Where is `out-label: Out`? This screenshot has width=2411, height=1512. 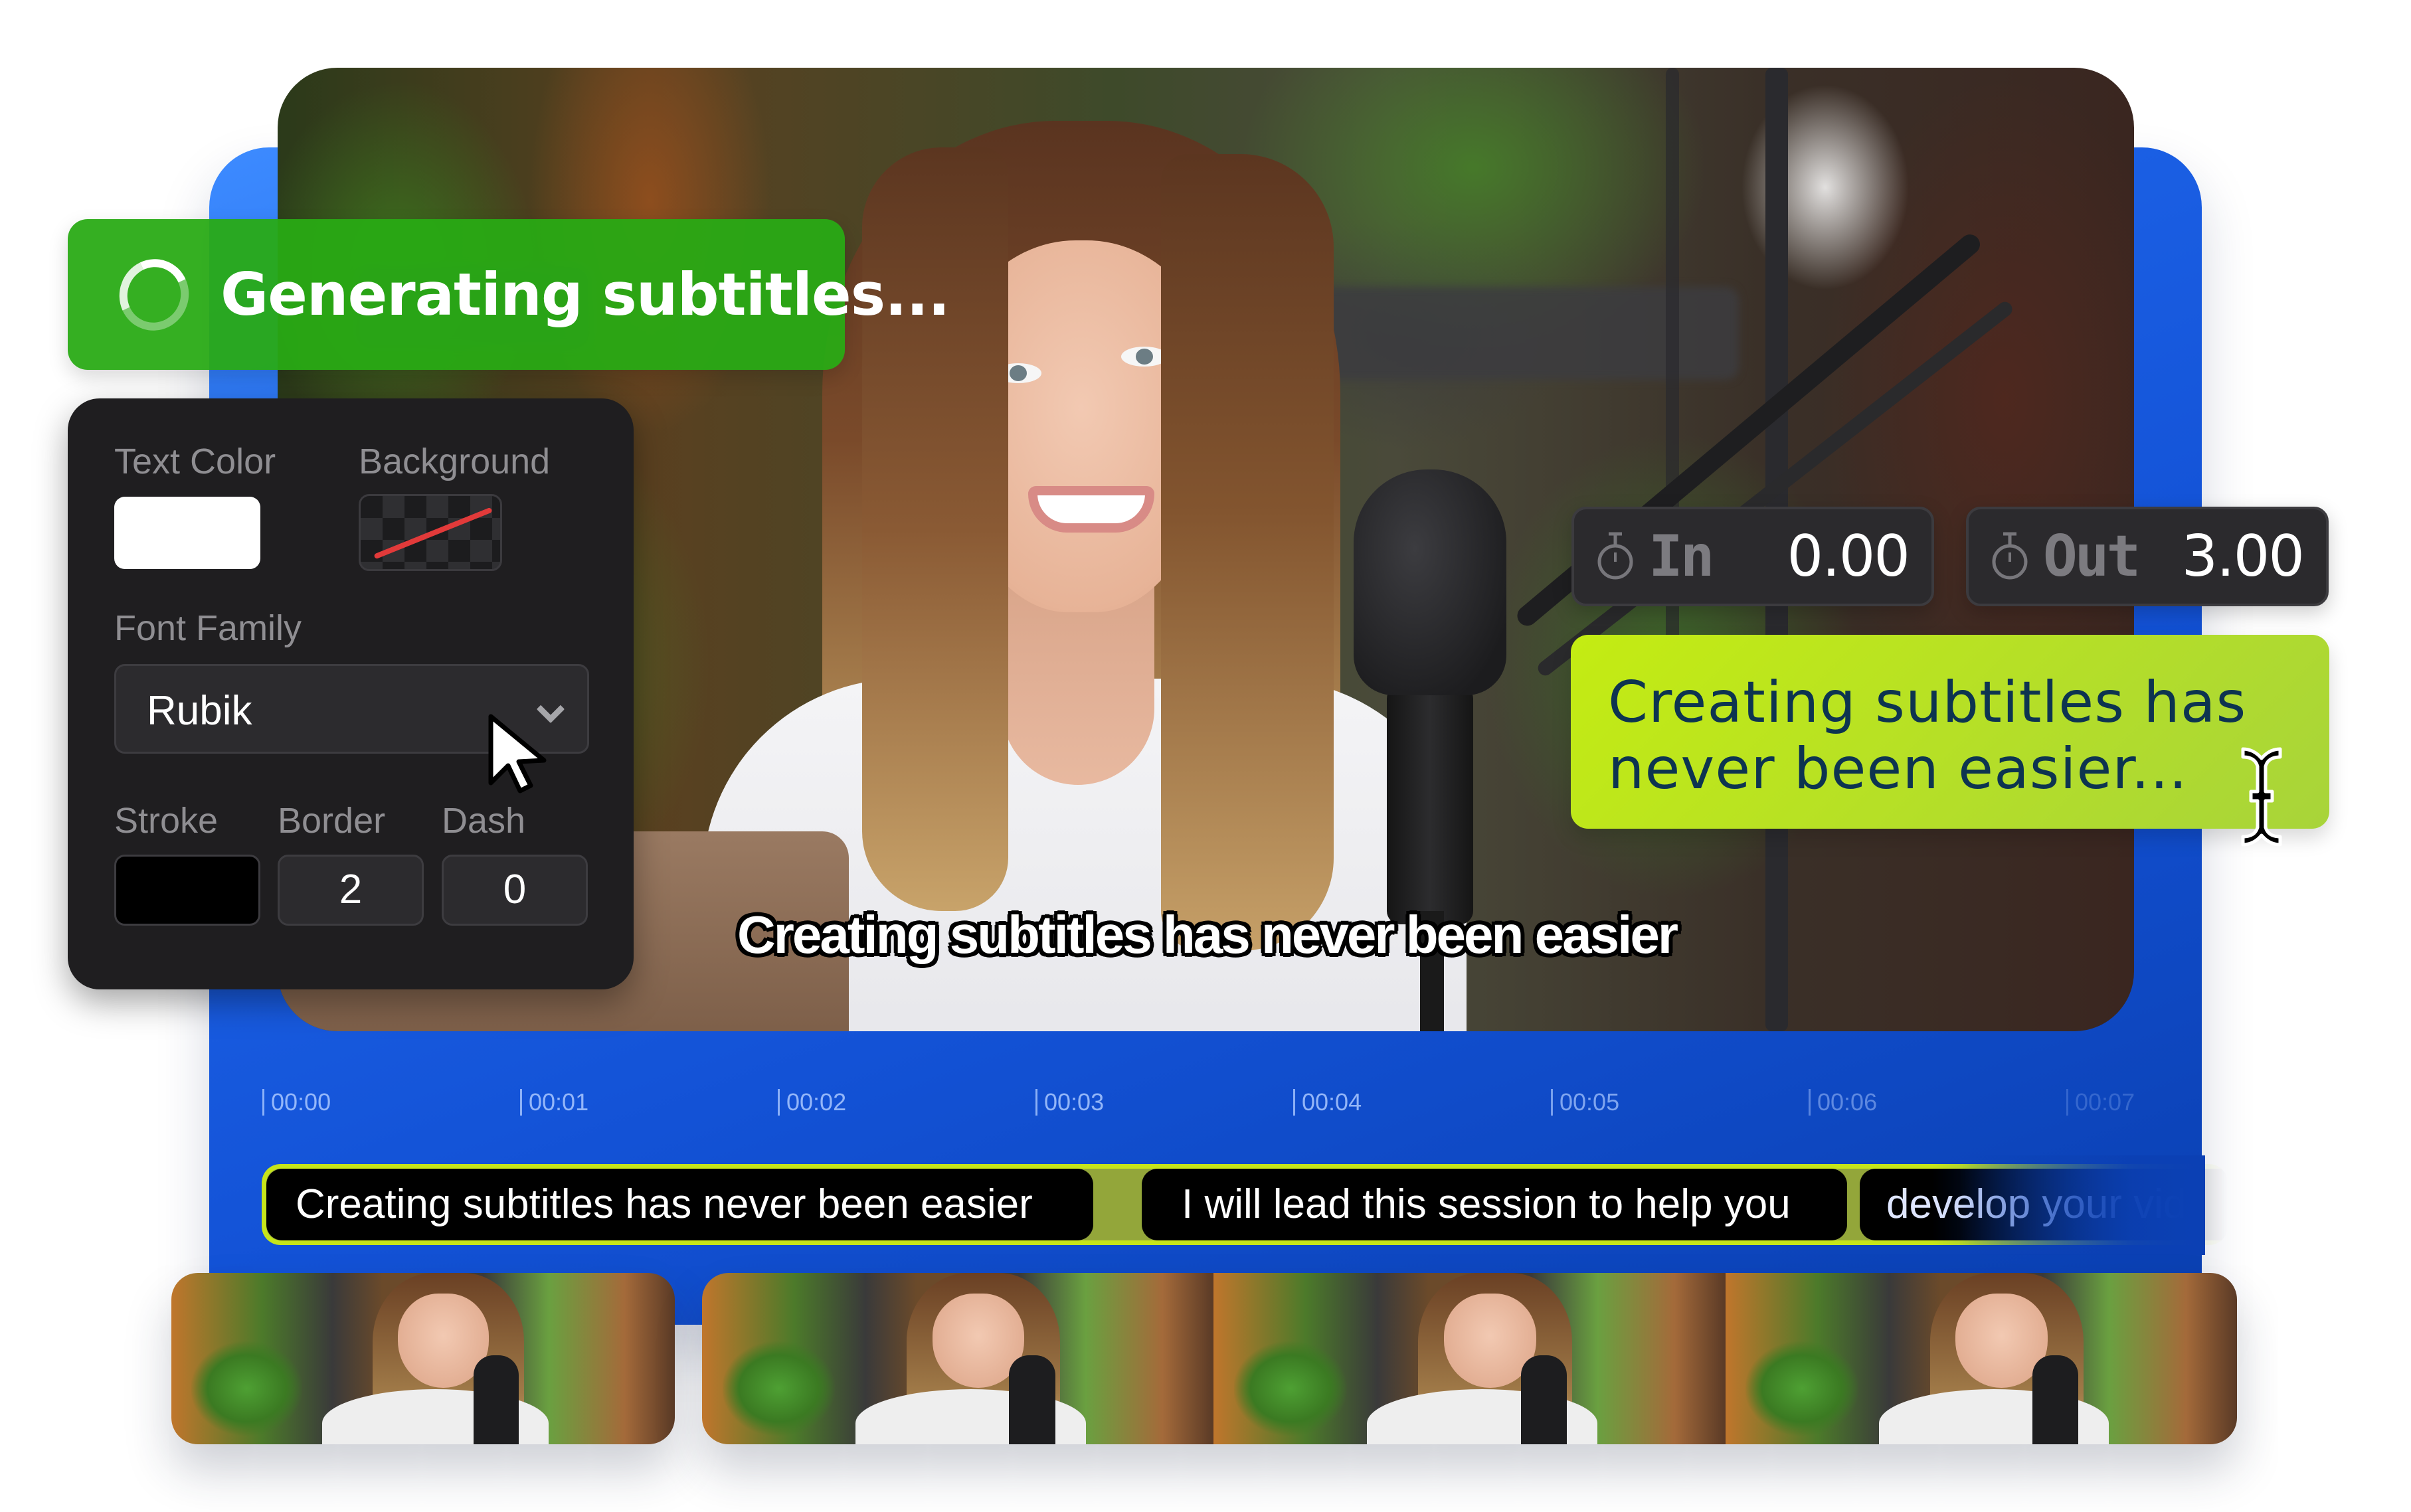
out-label: Out is located at coordinates (2092, 556).